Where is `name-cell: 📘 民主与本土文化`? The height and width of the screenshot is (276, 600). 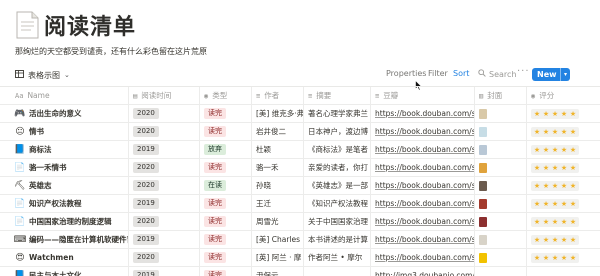 name-cell: 📘 民主与本土文化 is located at coordinates (64, 271).